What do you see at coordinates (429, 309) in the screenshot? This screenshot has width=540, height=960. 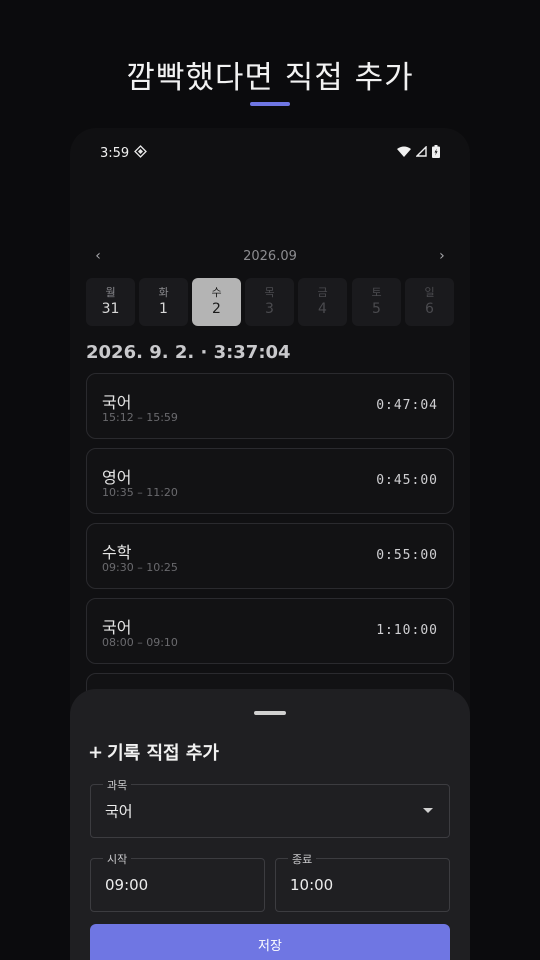 I see `day-number: 6` at bounding box center [429, 309].